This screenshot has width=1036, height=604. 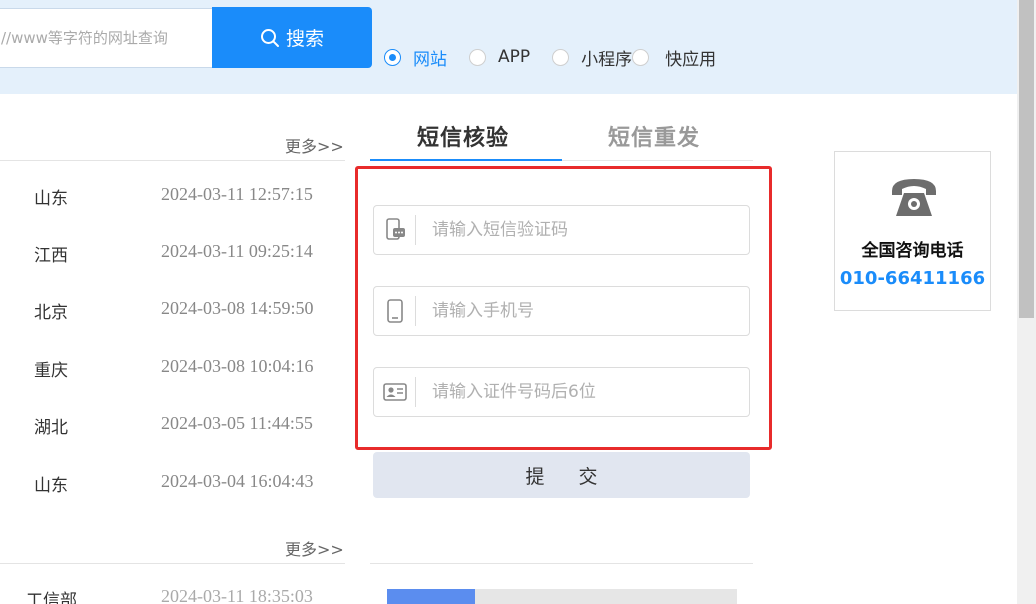 I want to click on timestamp: 2024-03-11 12:57:15, so click(x=237, y=194).